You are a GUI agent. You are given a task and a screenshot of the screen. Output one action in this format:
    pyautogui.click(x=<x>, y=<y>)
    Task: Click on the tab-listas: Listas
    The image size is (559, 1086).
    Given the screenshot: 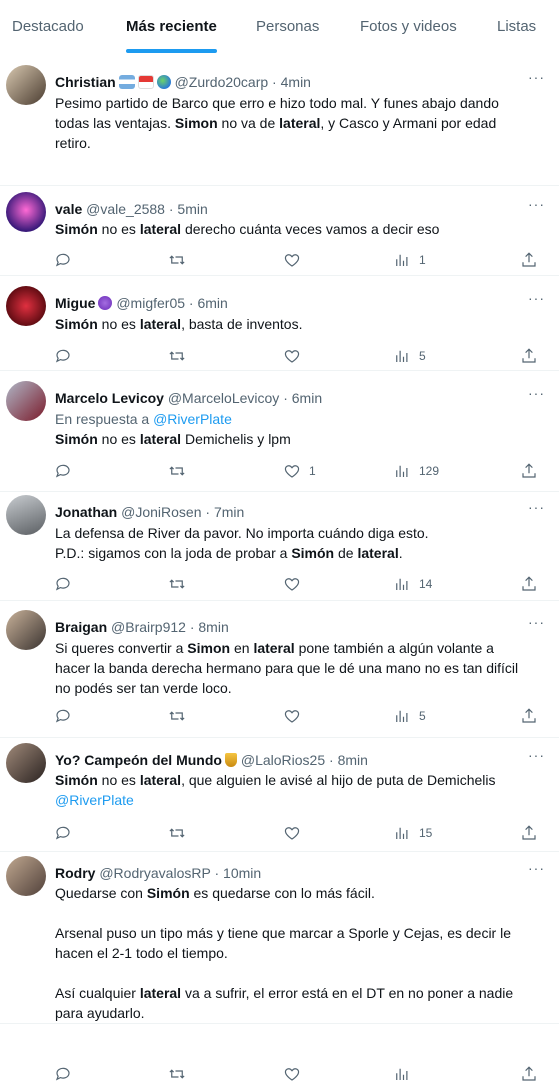 What is the action you would take?
    pyautogui.click(x=516, y=26)
    